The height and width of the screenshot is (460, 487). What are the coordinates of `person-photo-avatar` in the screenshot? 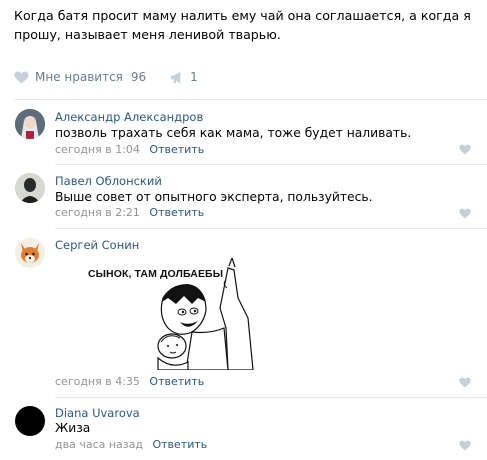 It's located at (30, 188).